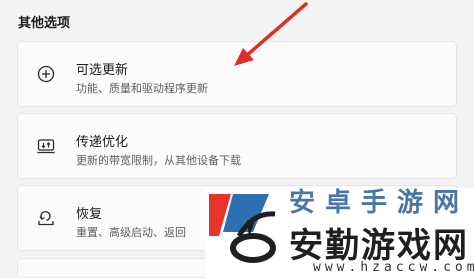  I want to click on watermark-url: www.hzaccw.com, so click(393, 267).